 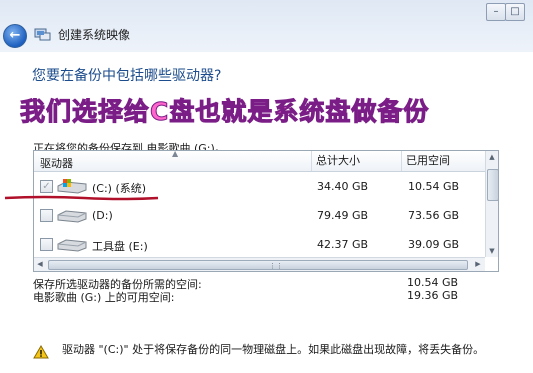 I want to click on scroll-down-icon: ▼, so click(x=492, y=251).